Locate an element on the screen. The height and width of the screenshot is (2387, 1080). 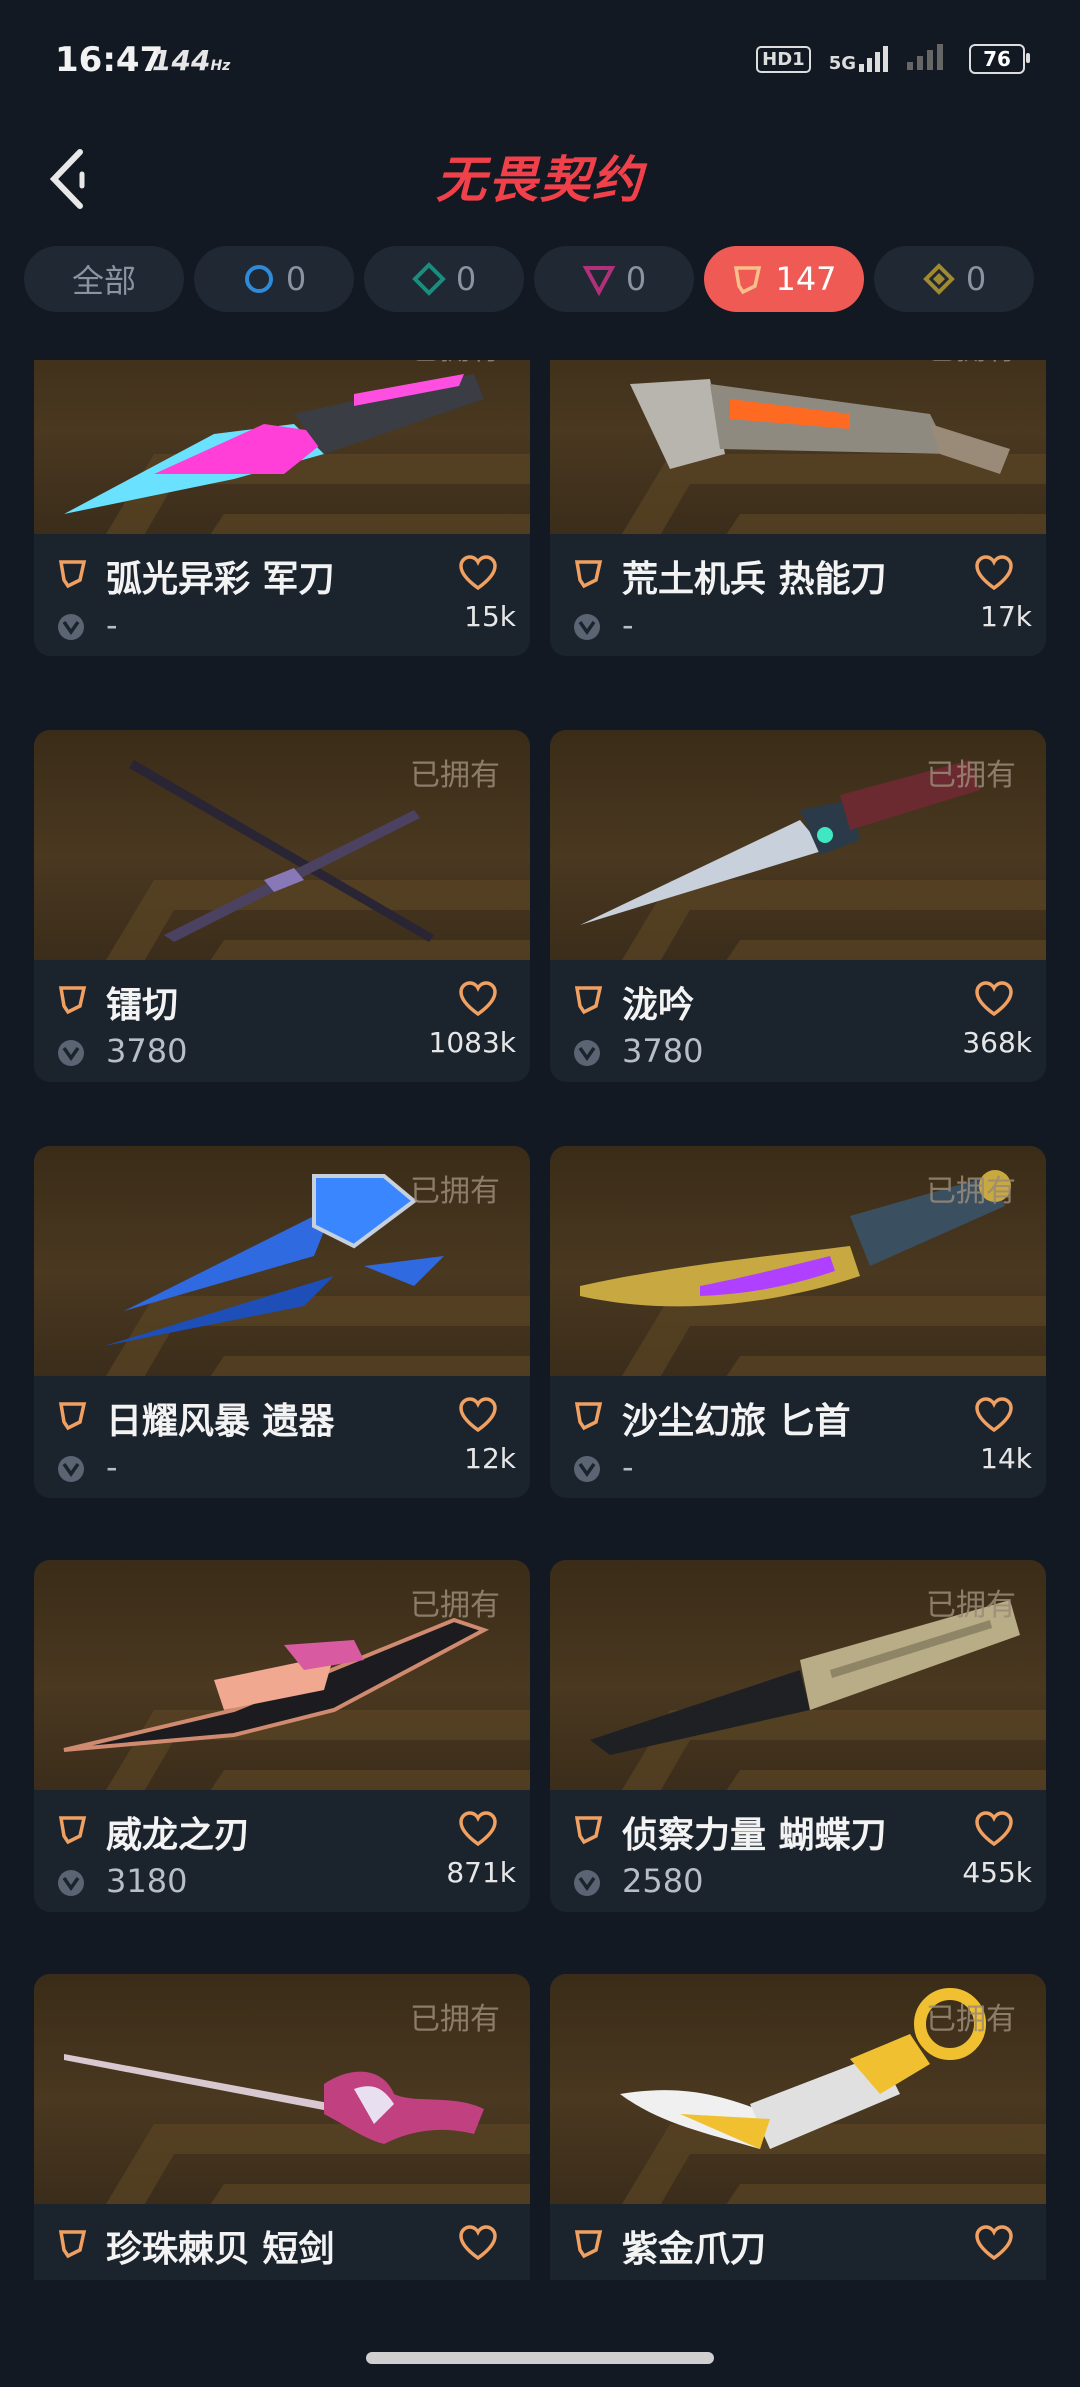
tier-filter-bar: 全部 0 0 0 147 0 is located at coordinates (544, 281).